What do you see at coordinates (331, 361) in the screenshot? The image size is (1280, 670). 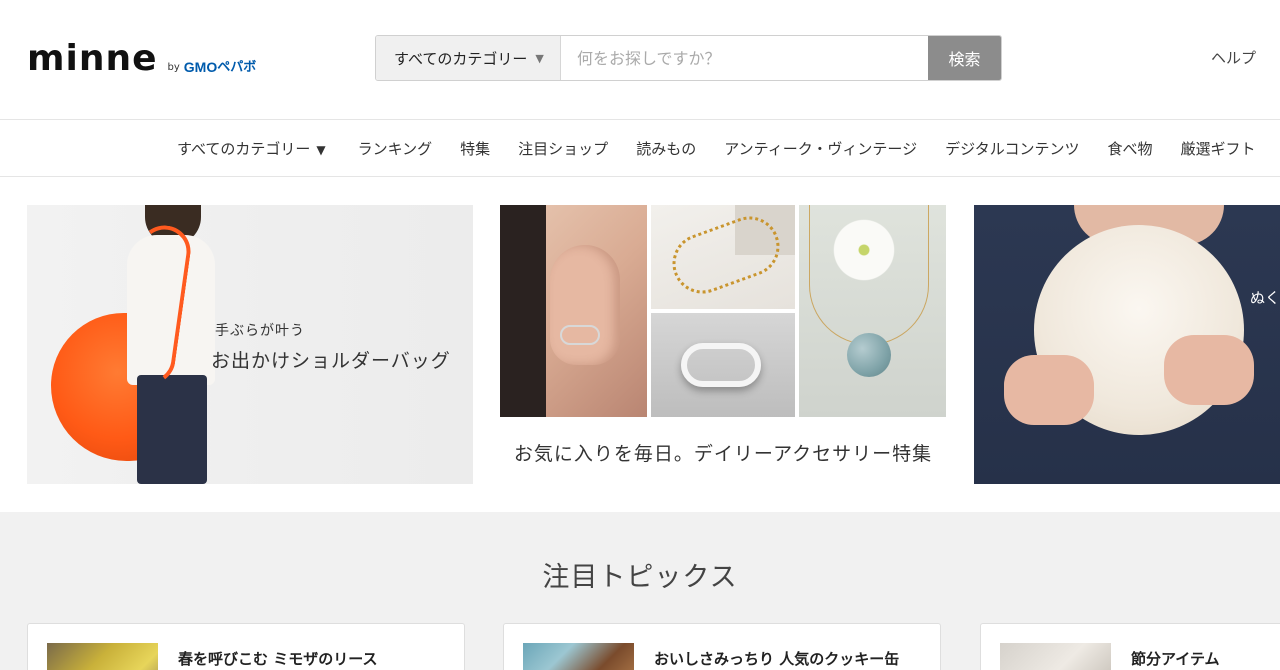 I see `banner-caption: お出かけショルダーバッグ` at bounding box center [331, 361].